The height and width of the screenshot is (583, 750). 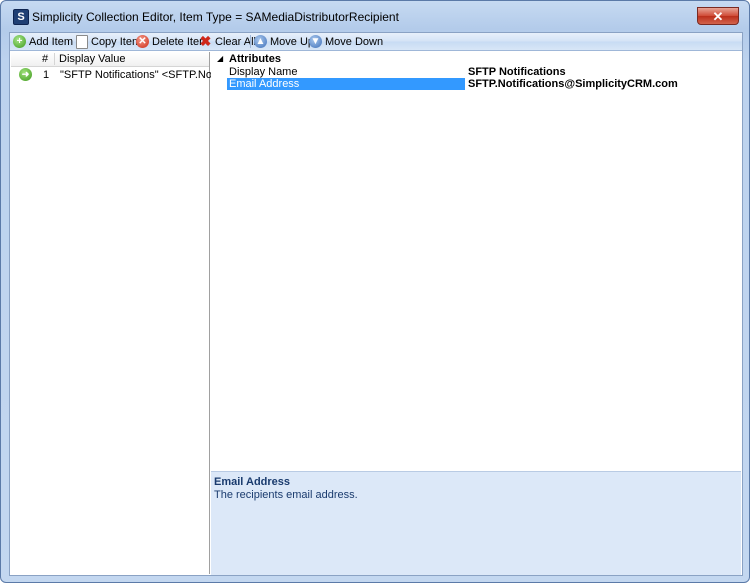 I want to click on arrow-up-icon: ▲, so click(x=260, y=41).